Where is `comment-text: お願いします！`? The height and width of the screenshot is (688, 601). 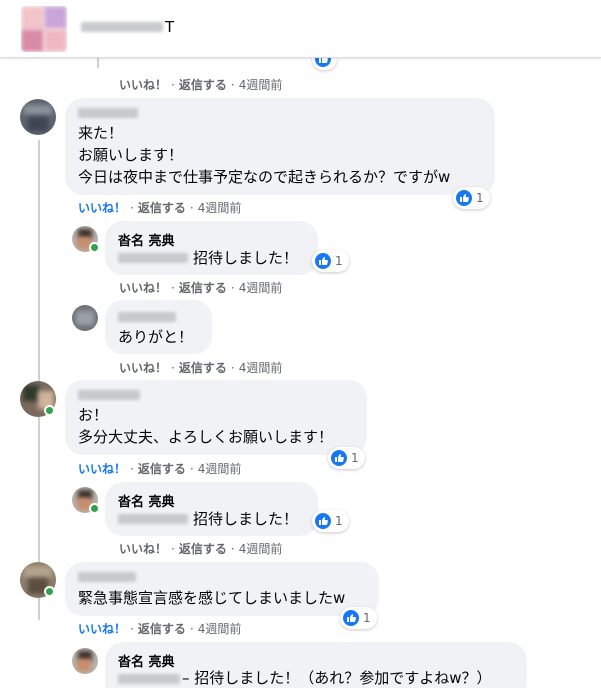
comment-text: お願いします！ is located at coordinates (131, 155).